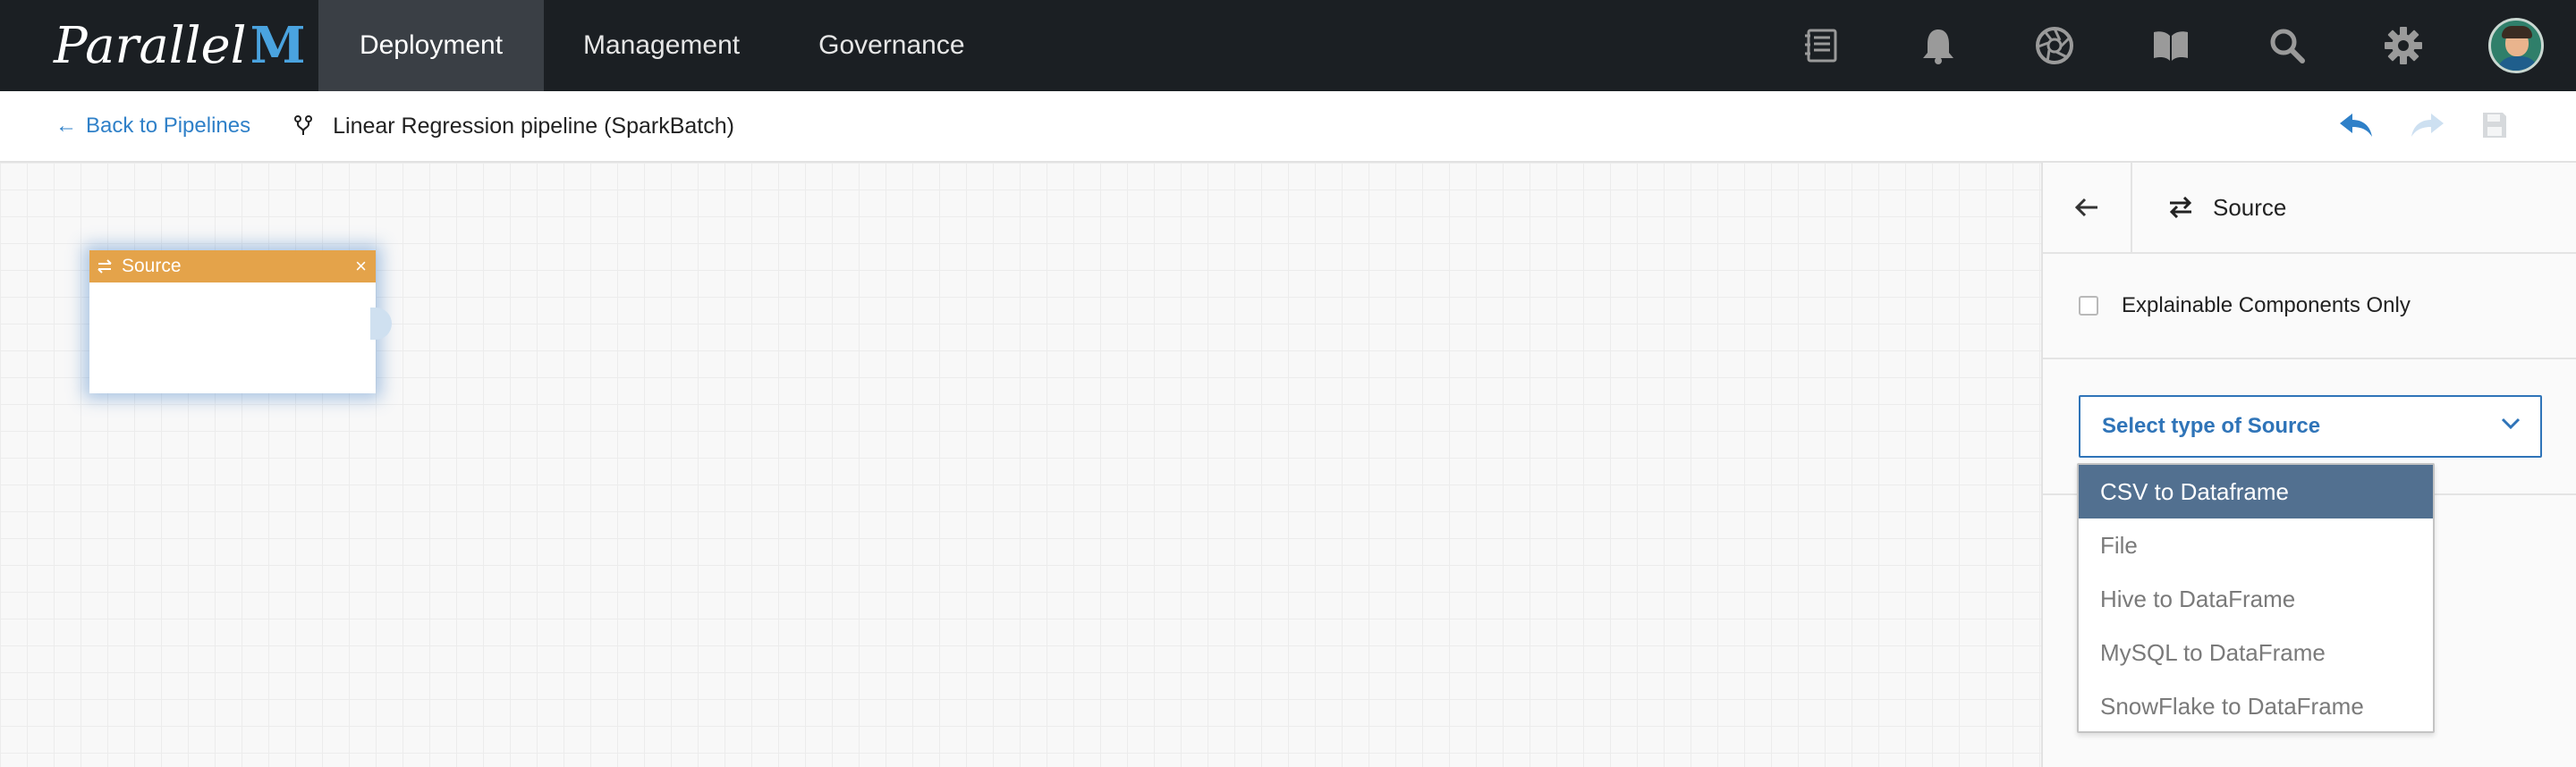 The image size is (2576, 767). Describe the element at coordinates (2209, 207) in the screenshot. I see `panel-title: Source` at that location.